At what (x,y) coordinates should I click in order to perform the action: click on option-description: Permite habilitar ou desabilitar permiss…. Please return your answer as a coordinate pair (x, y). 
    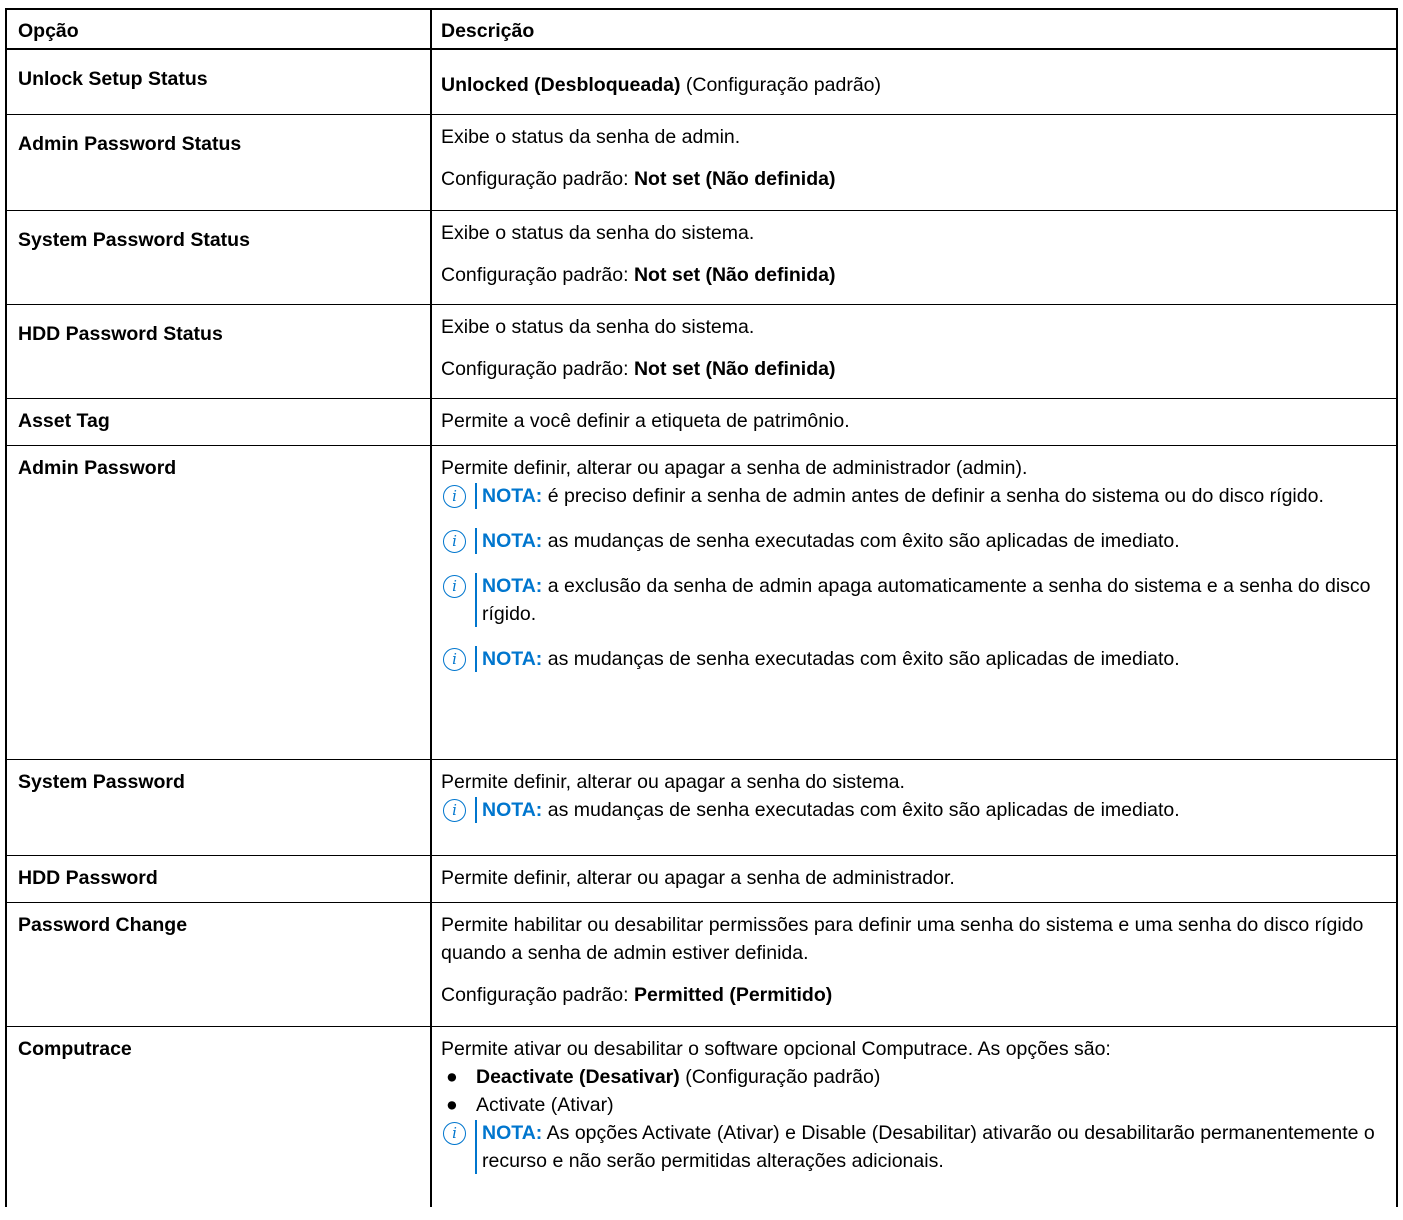
    Looking at the image, I should click on (914, 964).